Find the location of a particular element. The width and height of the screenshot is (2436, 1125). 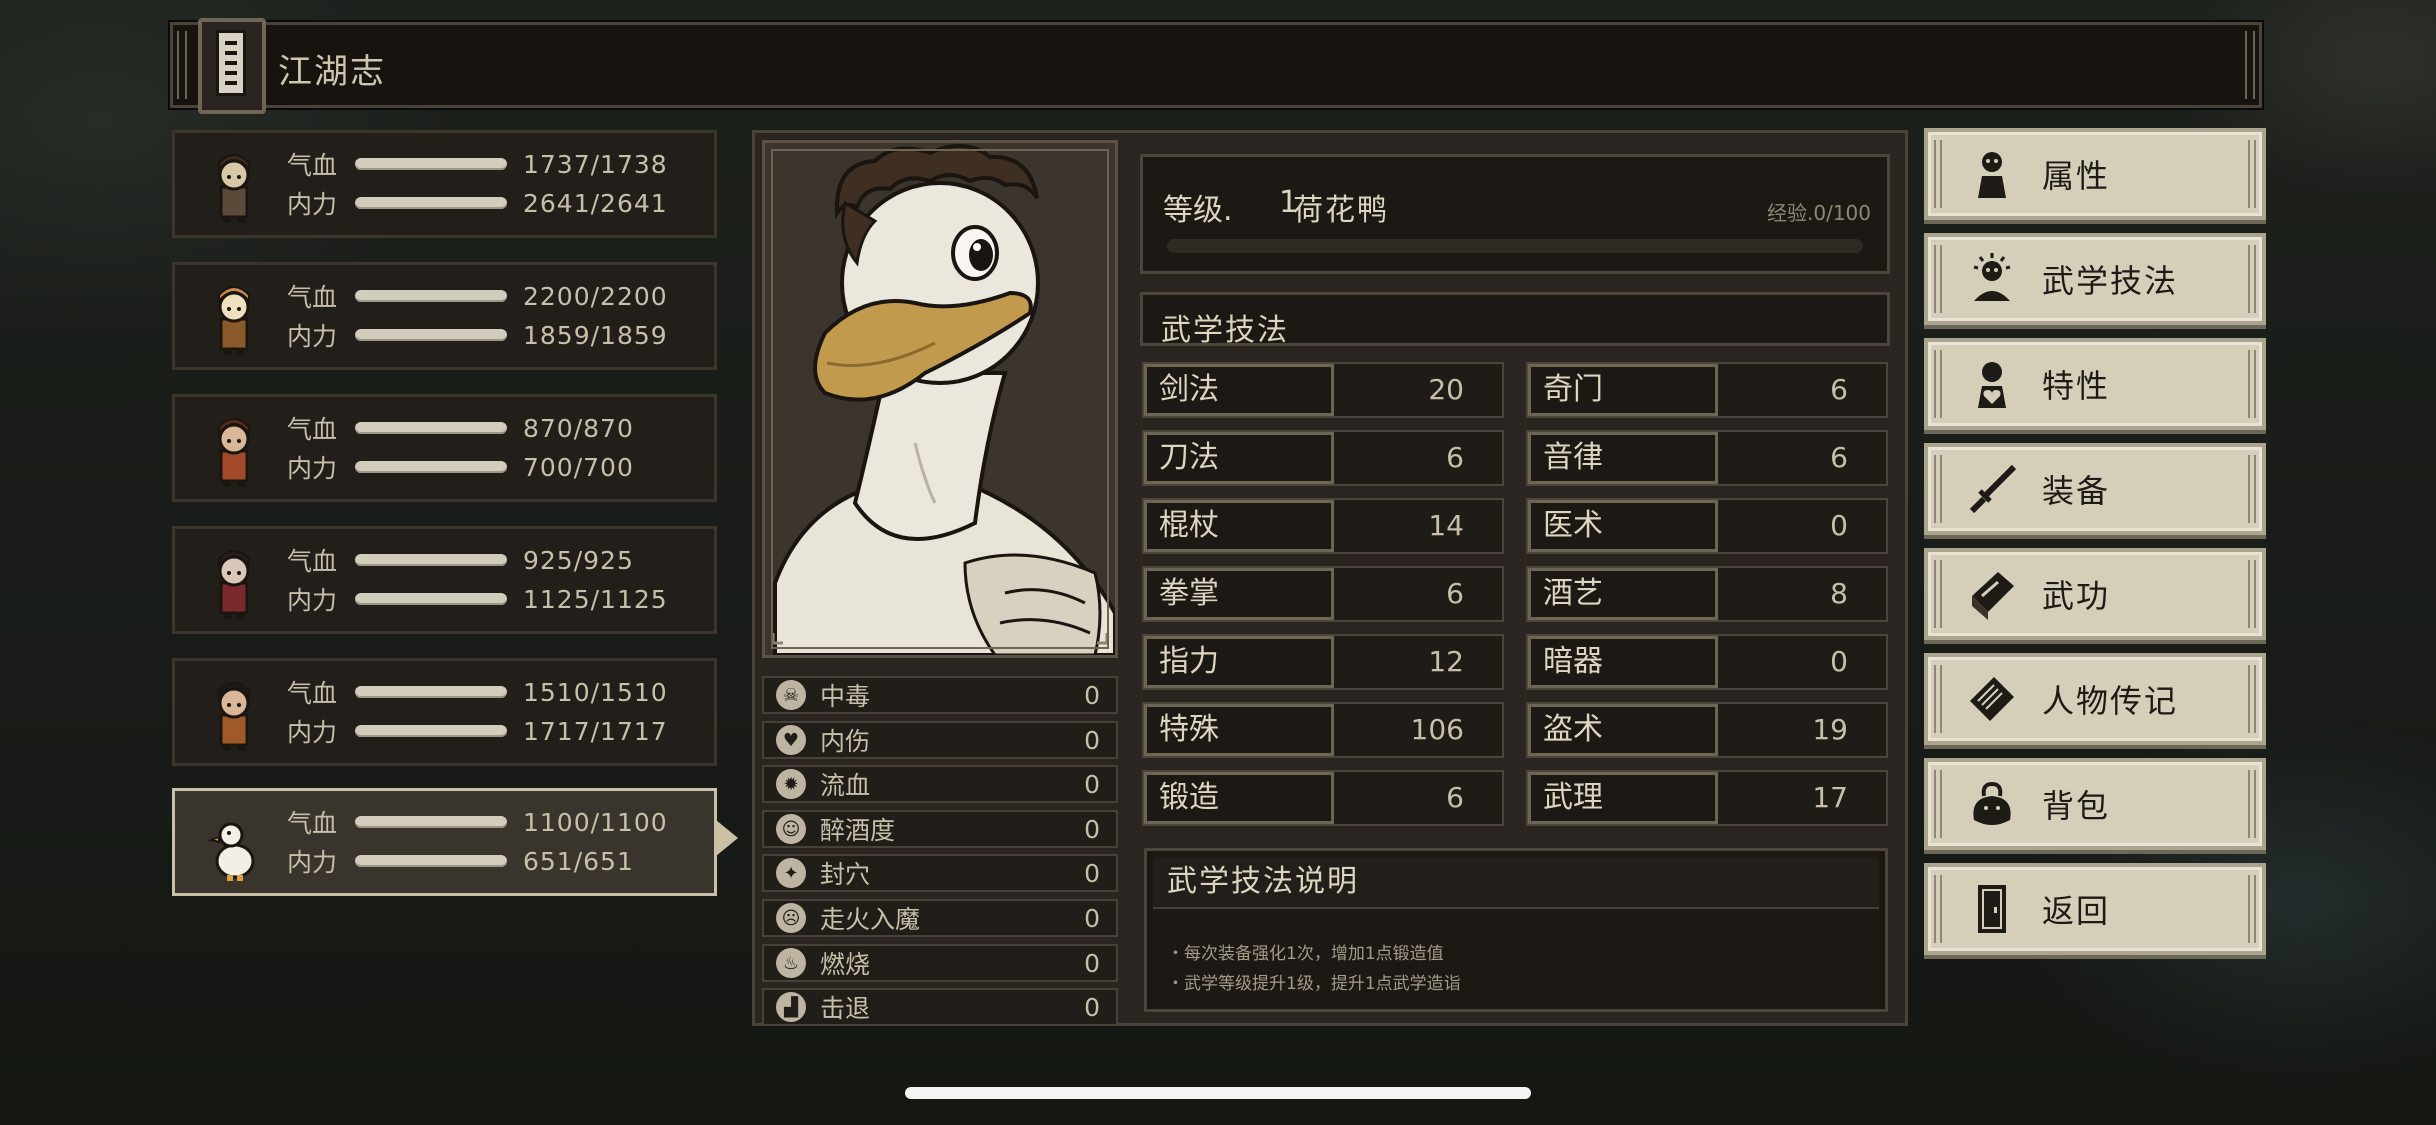

description-line: ・武学等级提升1级，提升1点武学造诣 is located at coordinates (1314, 984).